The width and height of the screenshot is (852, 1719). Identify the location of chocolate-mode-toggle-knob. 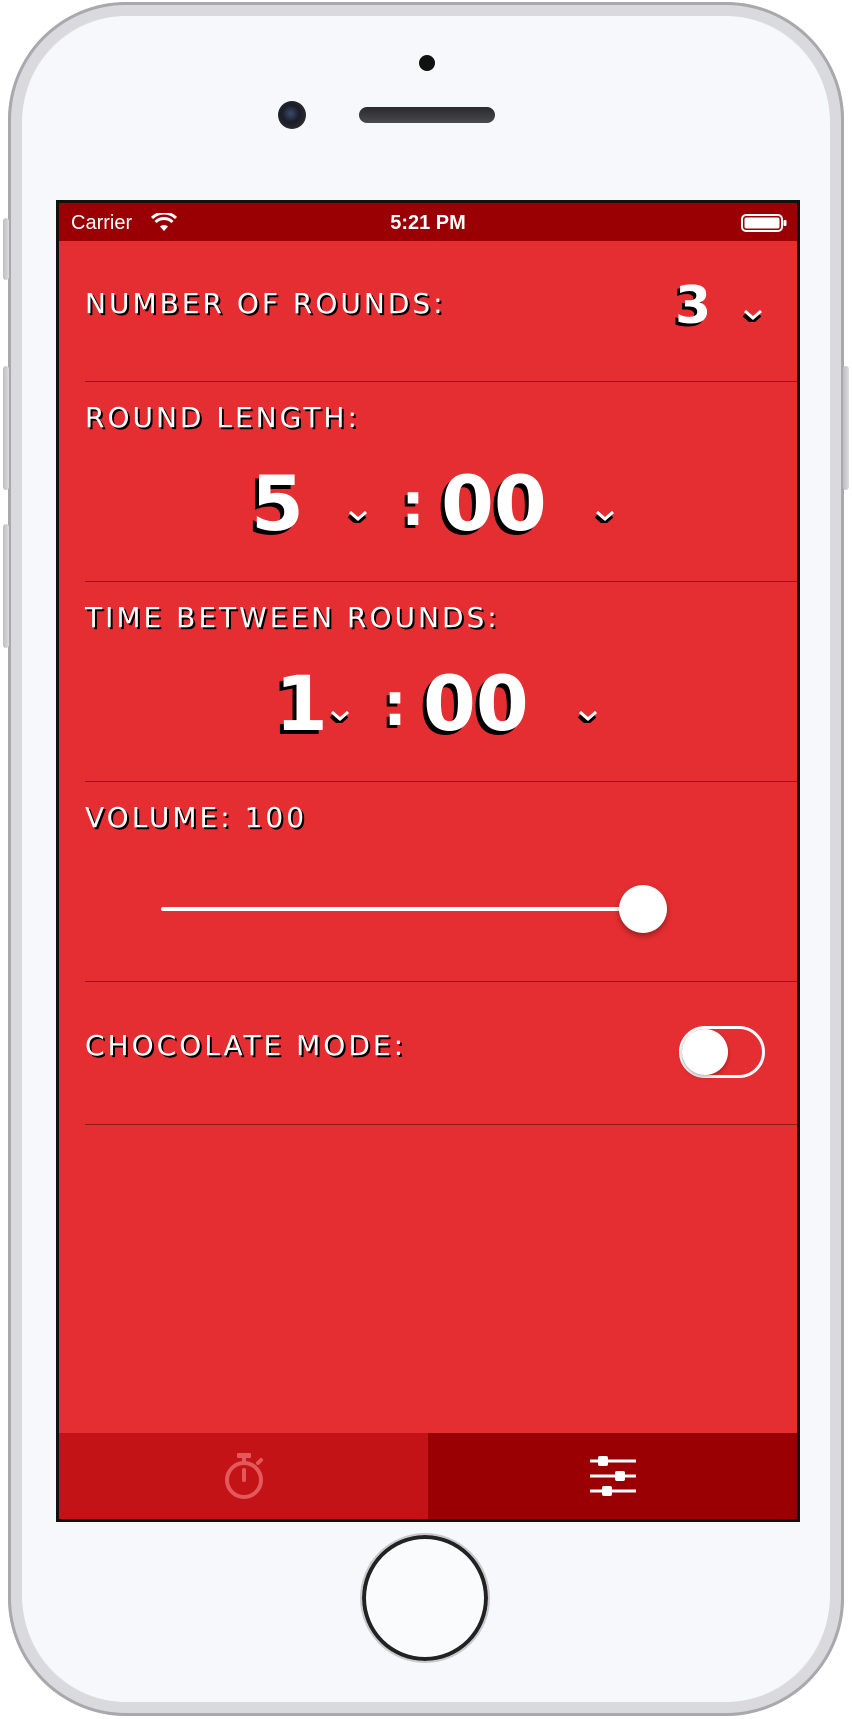
(705, 1052).